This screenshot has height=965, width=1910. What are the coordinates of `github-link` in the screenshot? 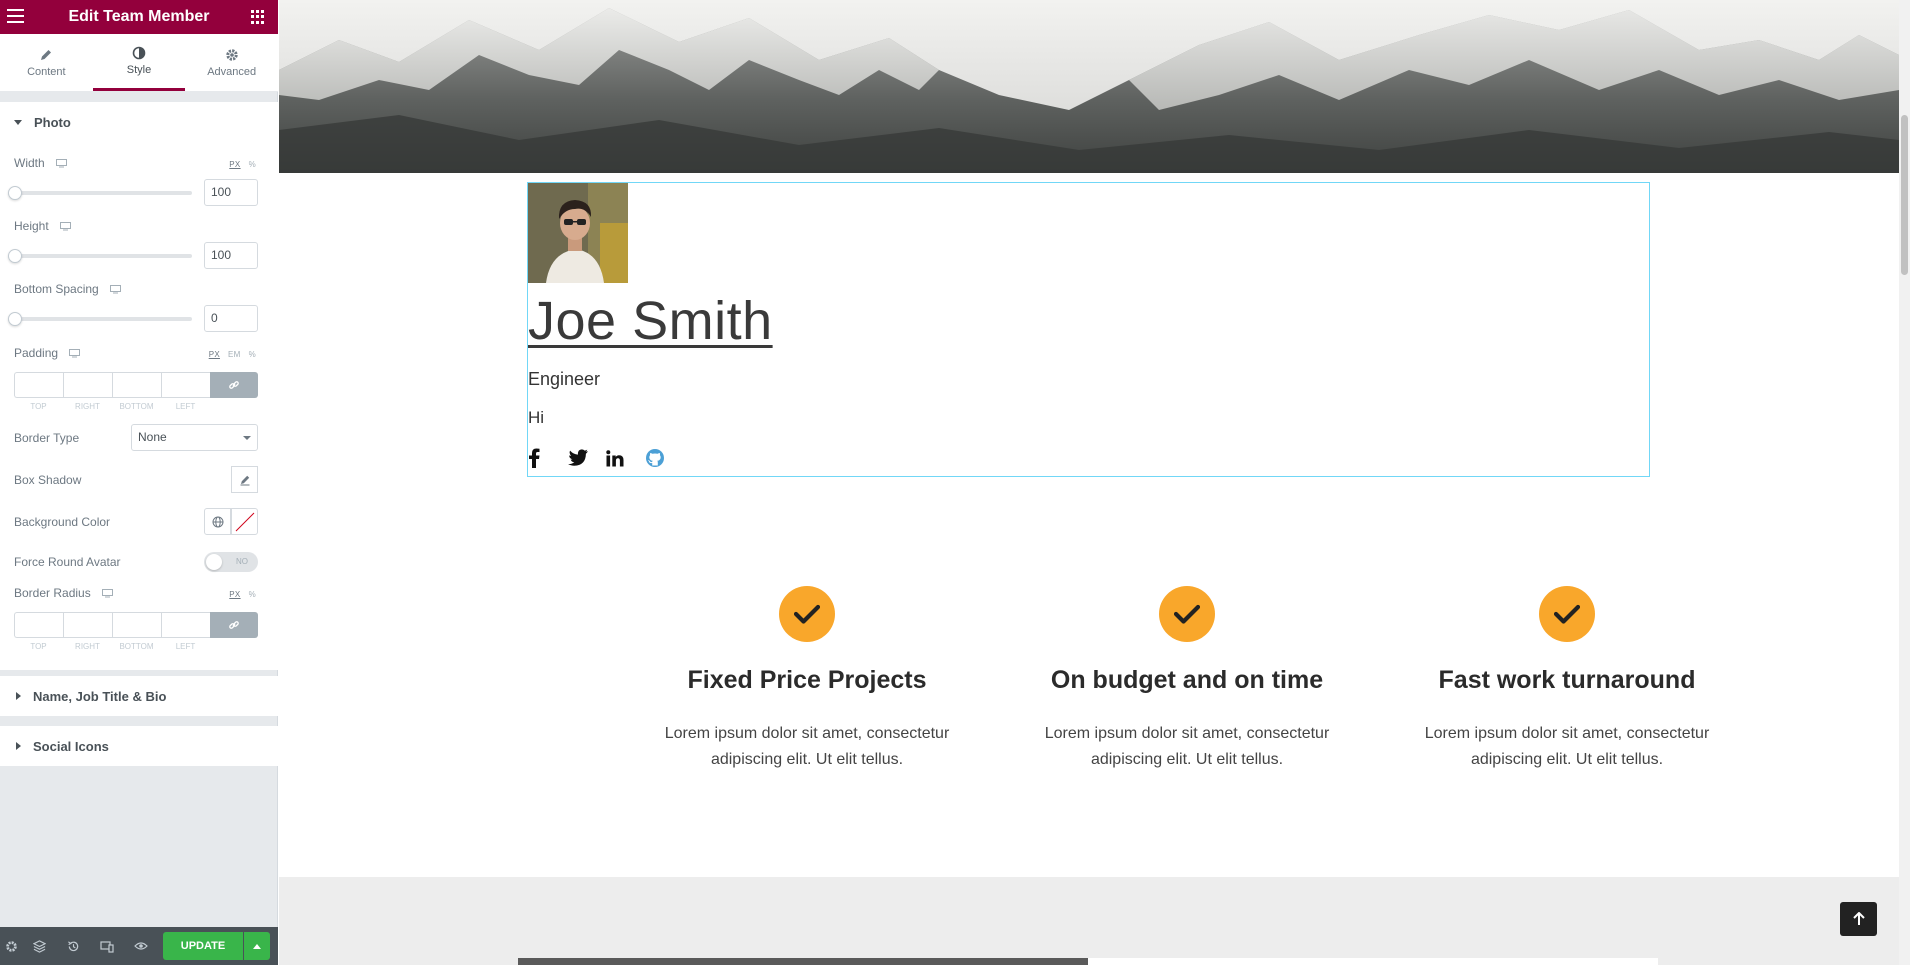 It's located at (664, 458).